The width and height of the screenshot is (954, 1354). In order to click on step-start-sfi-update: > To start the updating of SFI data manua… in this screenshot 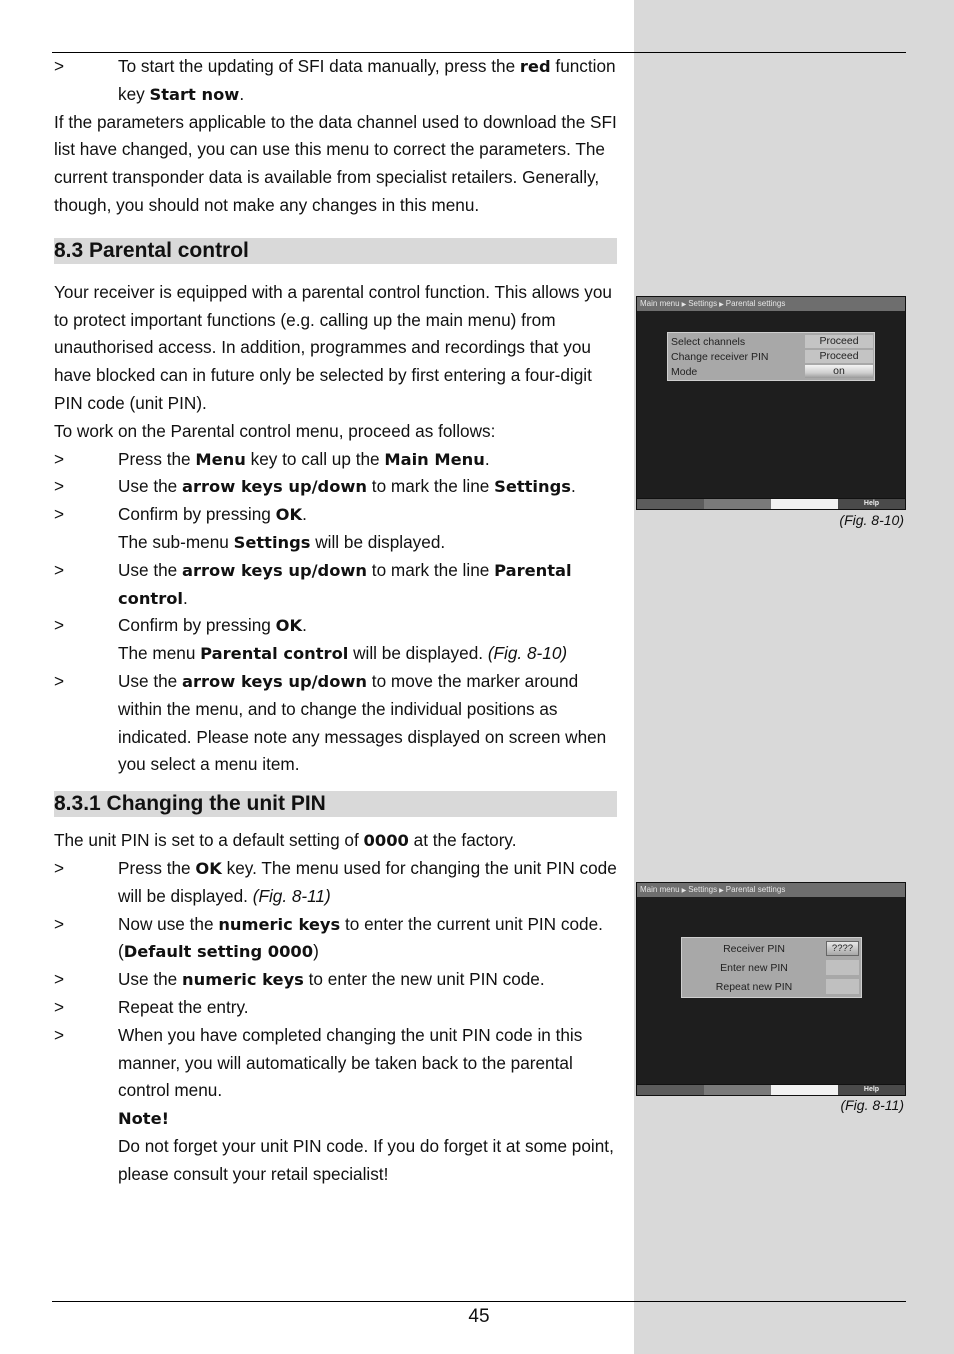, I will do `click(335, 80)`.